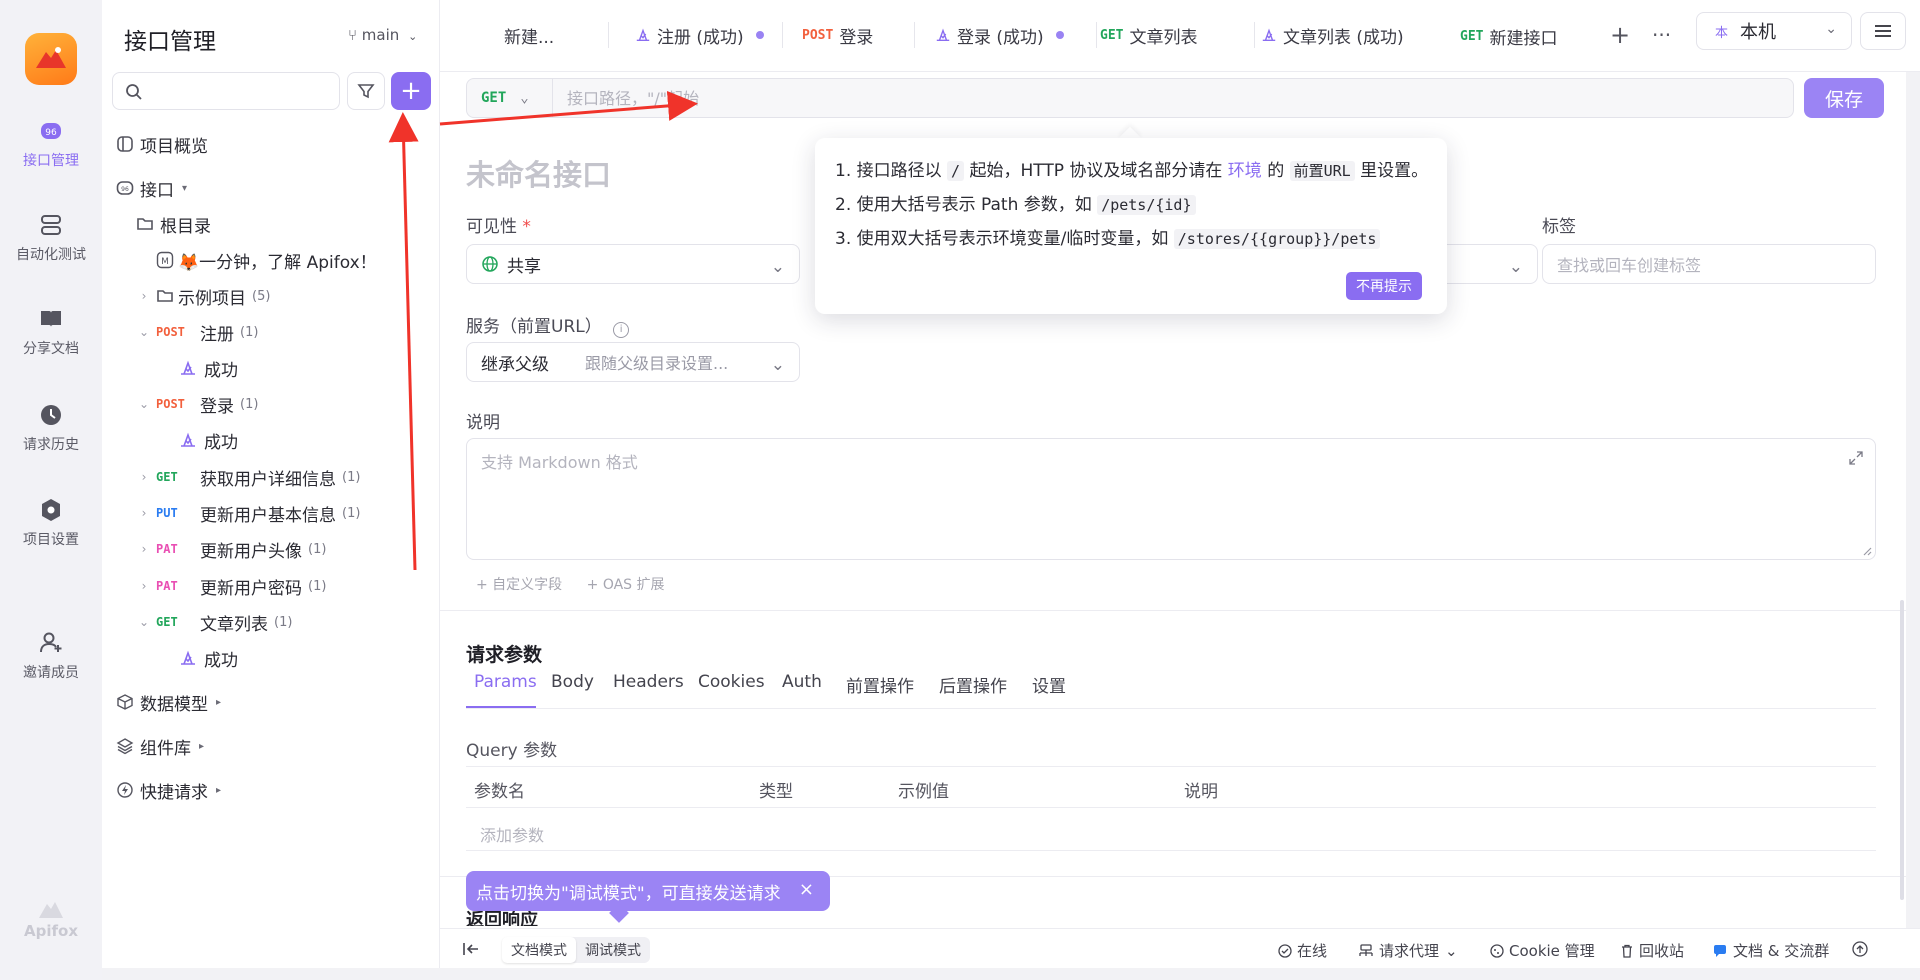  Describe the element at coordinates (167, 549) in the screenshot. I see `method-badge: PAT` at that location.